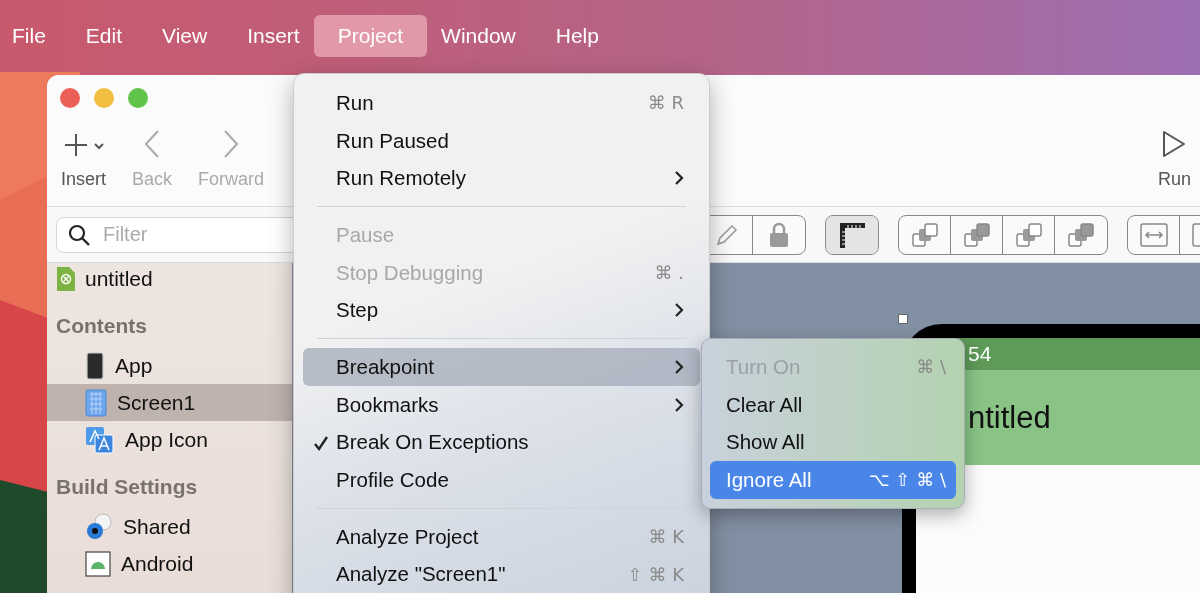  Describe the element at coordinates (169, 526) in the screenshot. I see `sidebar-item: Shared` at that location.